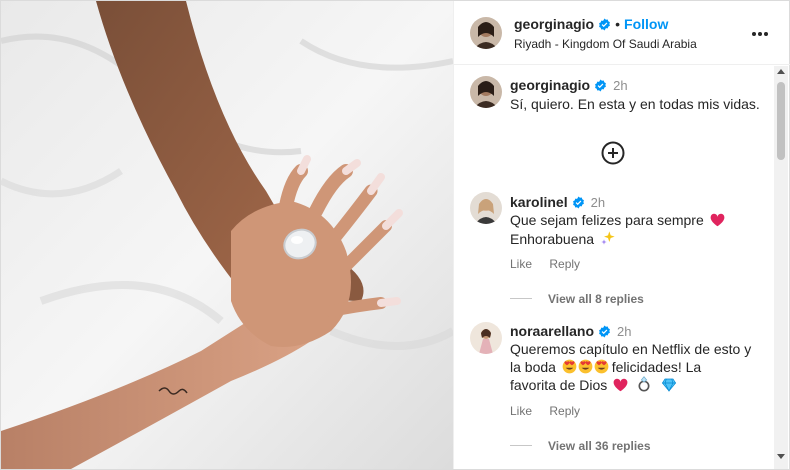  What do you see at coordinates (607, 220) in the screenshot?
I see `comment-text: Que sejam felizes para sempre` at bounding box center [607, 220].